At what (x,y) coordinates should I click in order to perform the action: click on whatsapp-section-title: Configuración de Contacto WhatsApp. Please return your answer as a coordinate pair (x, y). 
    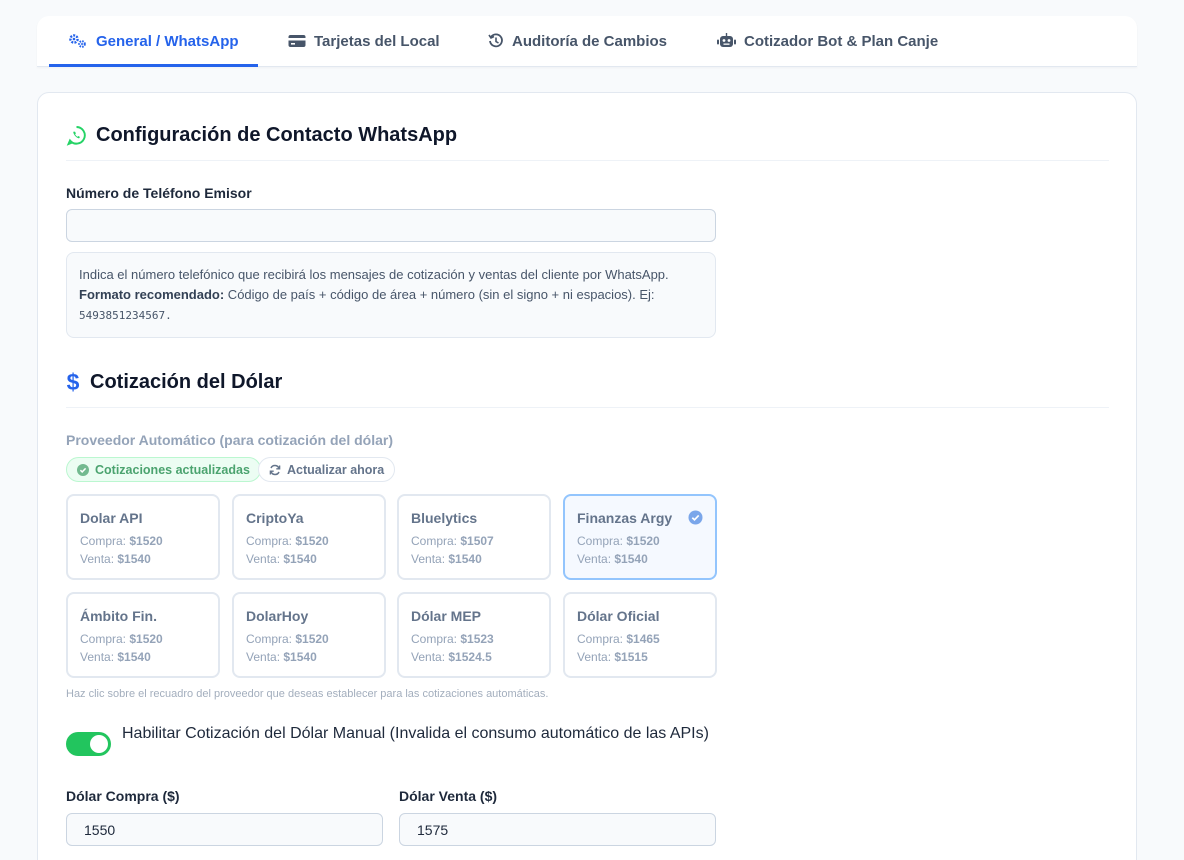
    Looking at the image, I should click on (261, 135).